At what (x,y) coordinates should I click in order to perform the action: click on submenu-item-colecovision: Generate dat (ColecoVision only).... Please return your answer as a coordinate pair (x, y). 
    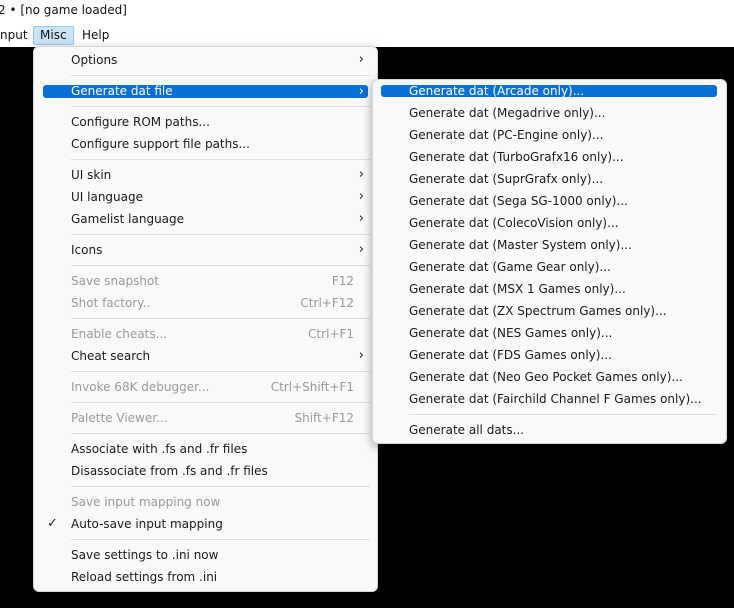
    Looking at the image, I should click on (549, 223).